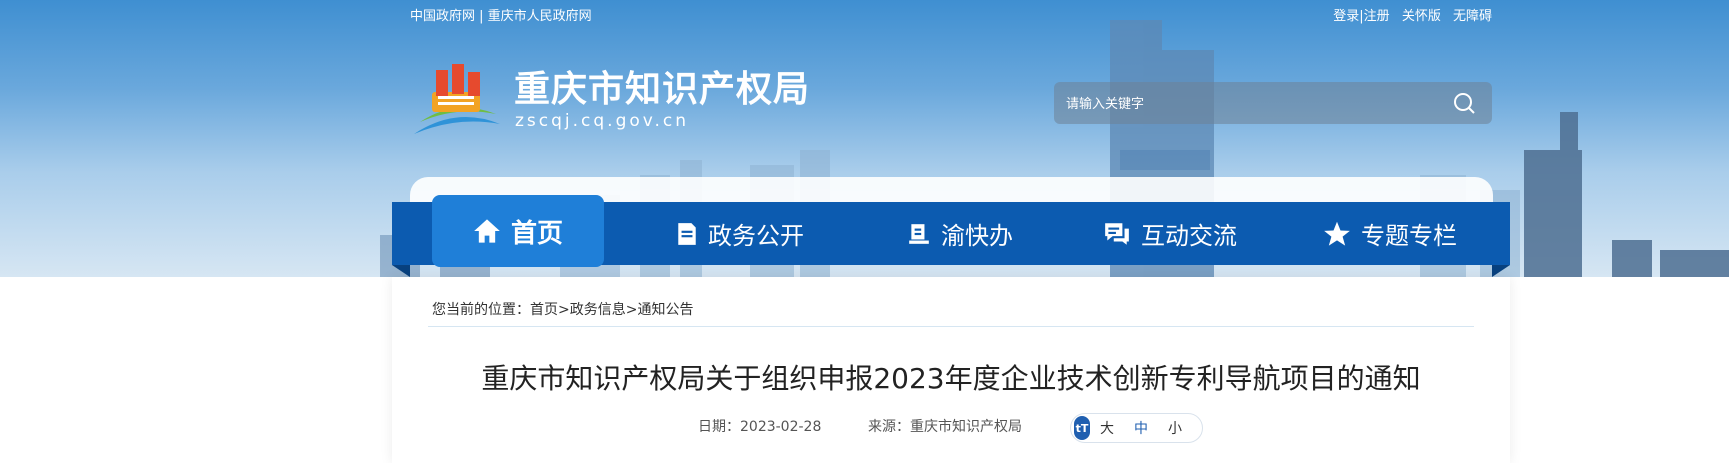 The width and height of the screenshot is (1729, 463). I want to click on care-mode-link: 关怀版, so click(1421, 16).